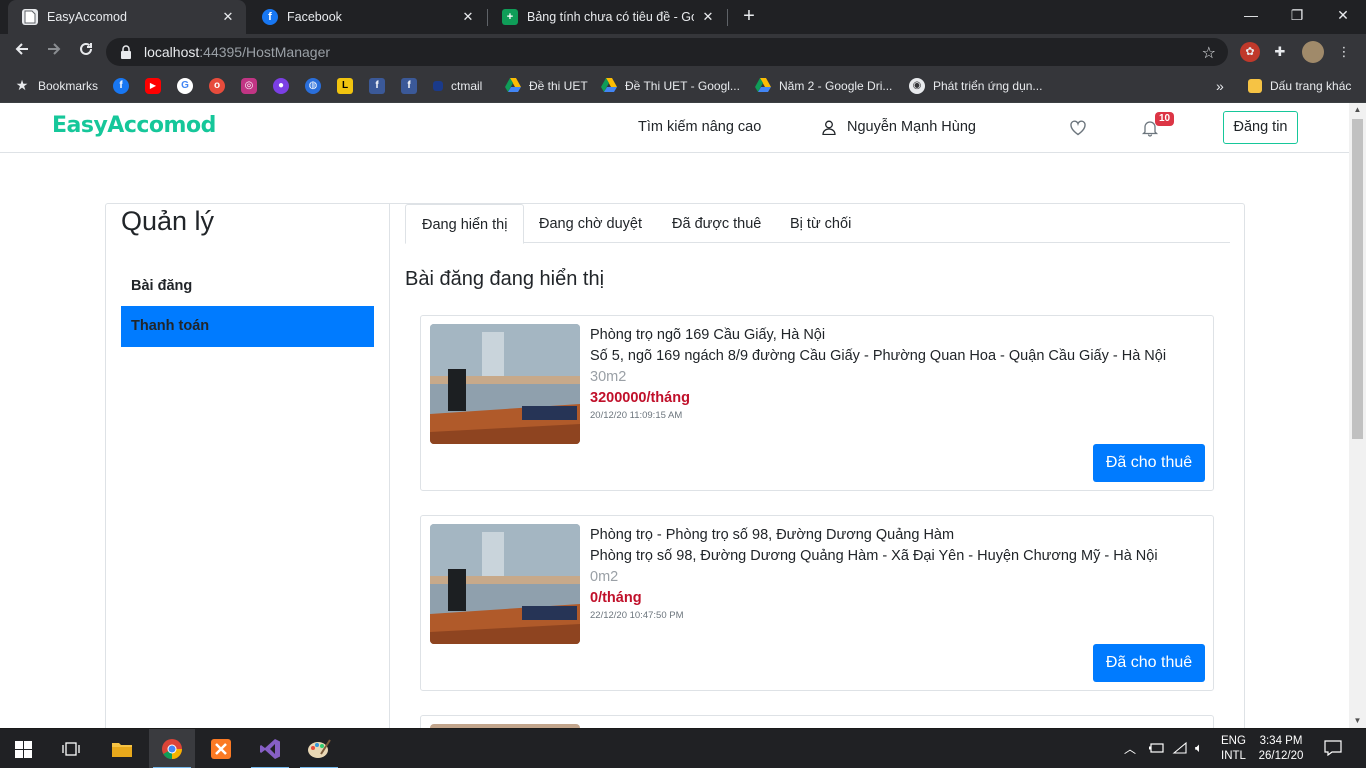 The image size is (1366, 768). I want to click on heart-icon, so click(1078, 128).